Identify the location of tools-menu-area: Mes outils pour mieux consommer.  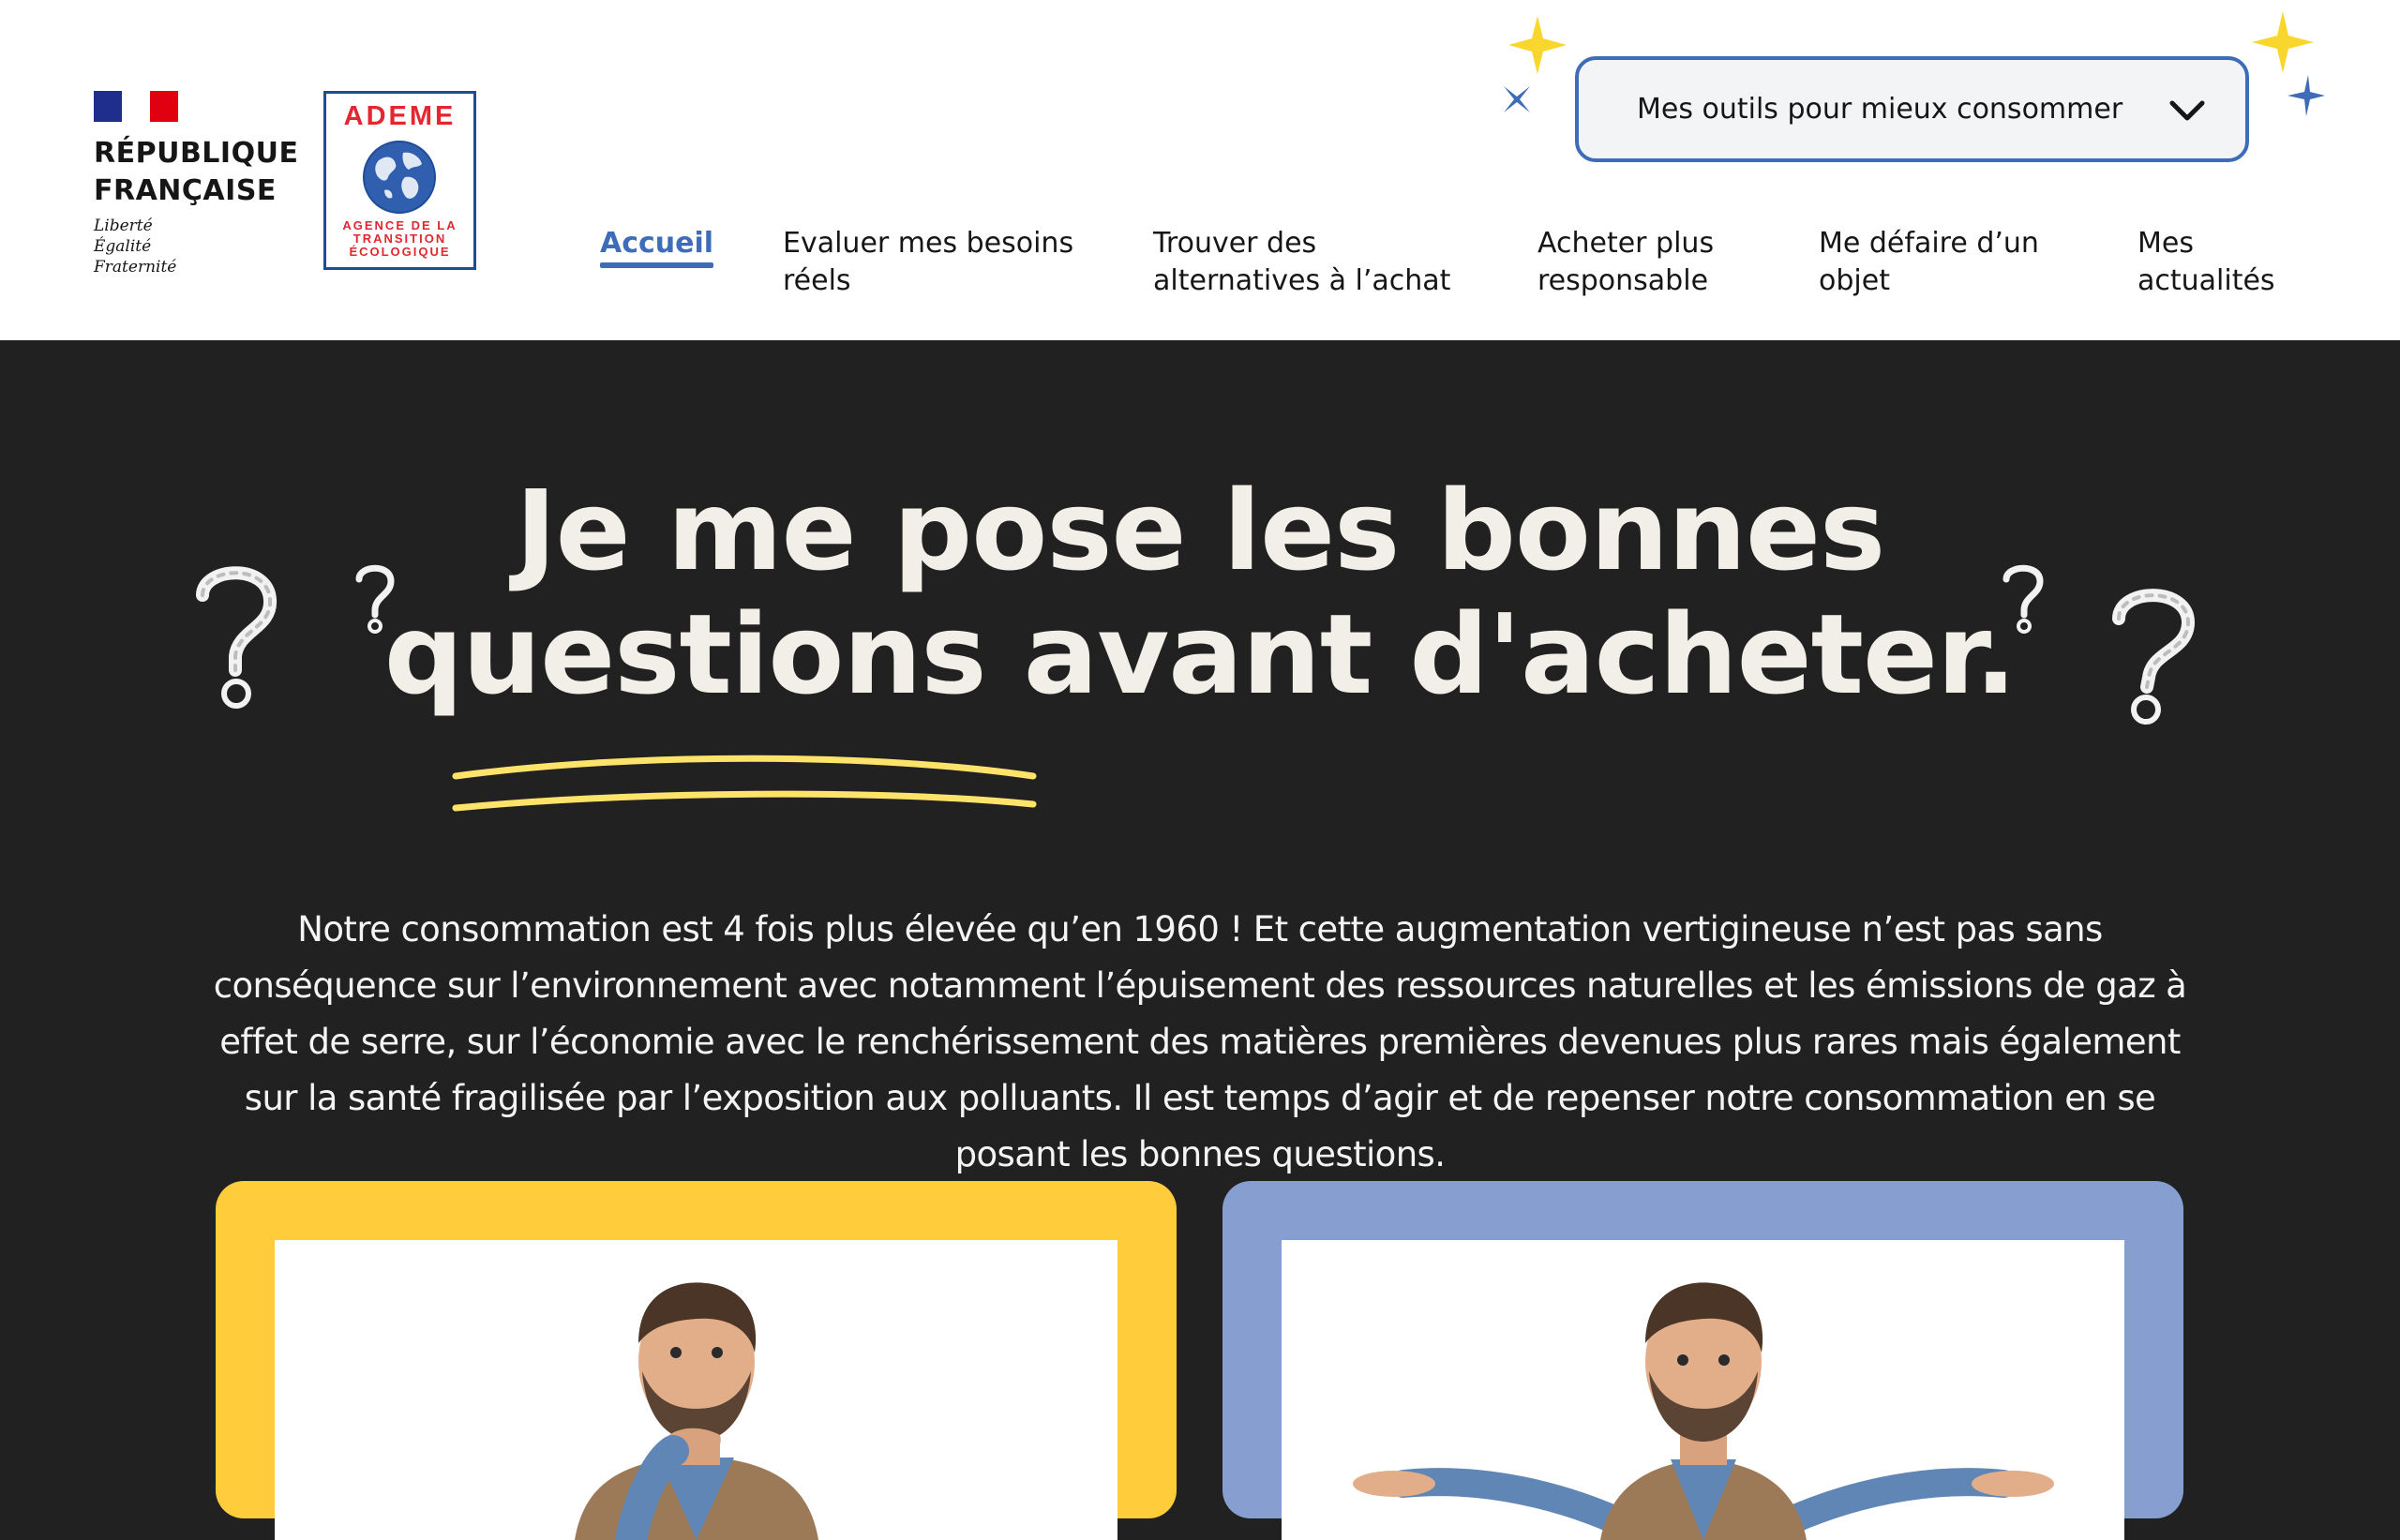
(1912, 85).